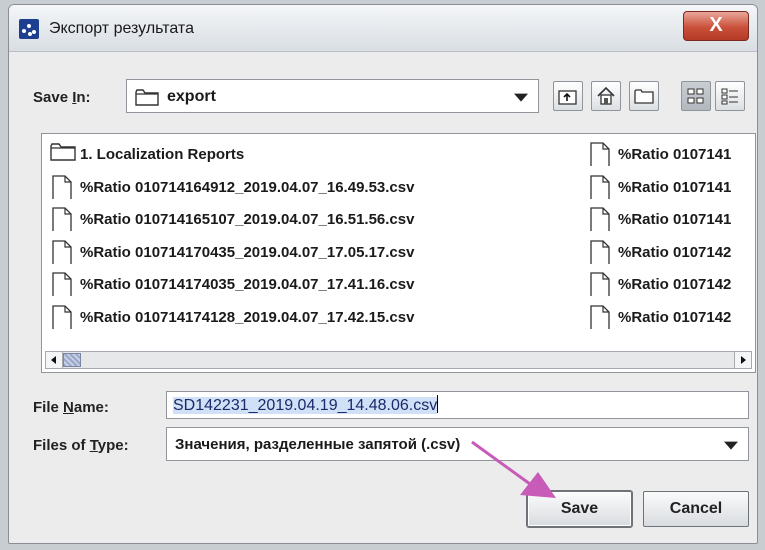  Describe the element at coordinates (398, 360) in the screenshot. I see `horizontal-scrollbar` at that location.